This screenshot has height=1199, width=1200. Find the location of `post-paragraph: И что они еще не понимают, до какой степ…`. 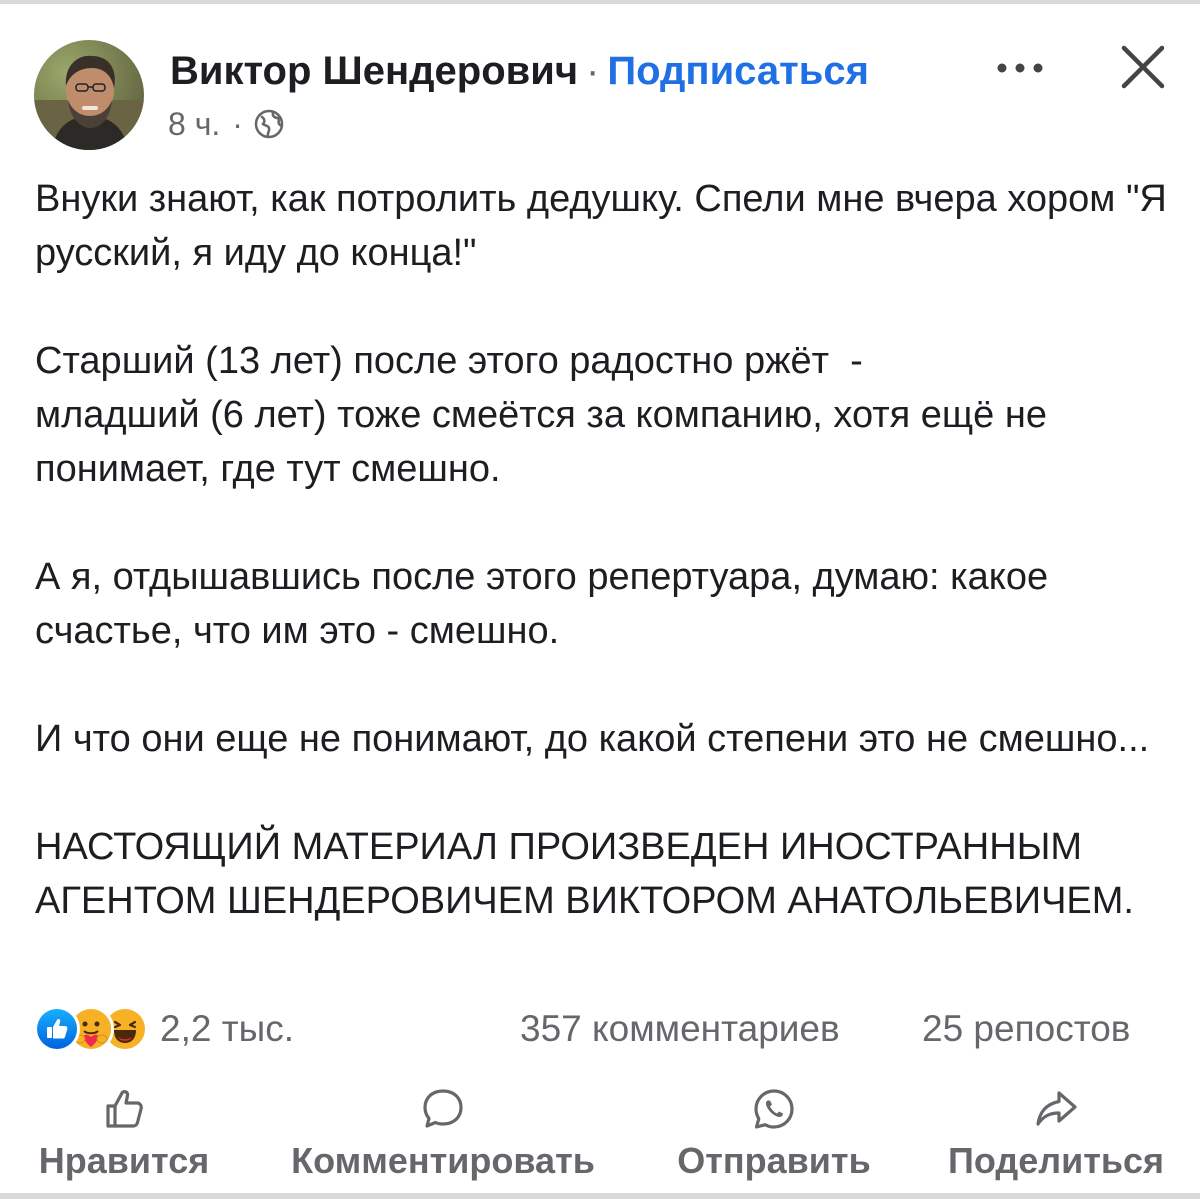

post-paragraph: И что они еще не понимают, до какой степ… is located at coordinates (592, 739).